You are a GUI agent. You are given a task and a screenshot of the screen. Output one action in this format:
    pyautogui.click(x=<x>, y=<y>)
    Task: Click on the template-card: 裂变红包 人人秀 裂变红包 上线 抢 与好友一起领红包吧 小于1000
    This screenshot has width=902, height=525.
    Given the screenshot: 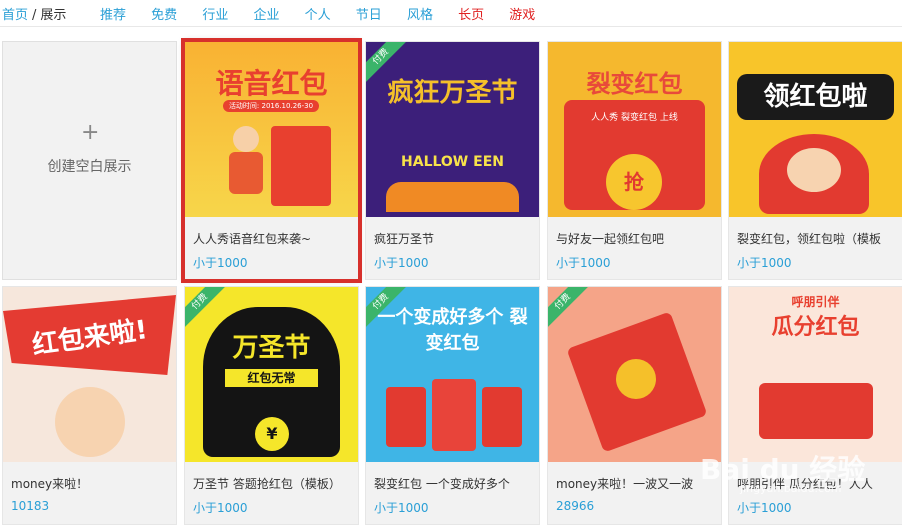 What is the action you would take?
    pyautogui.click(x=634, y=160)
    